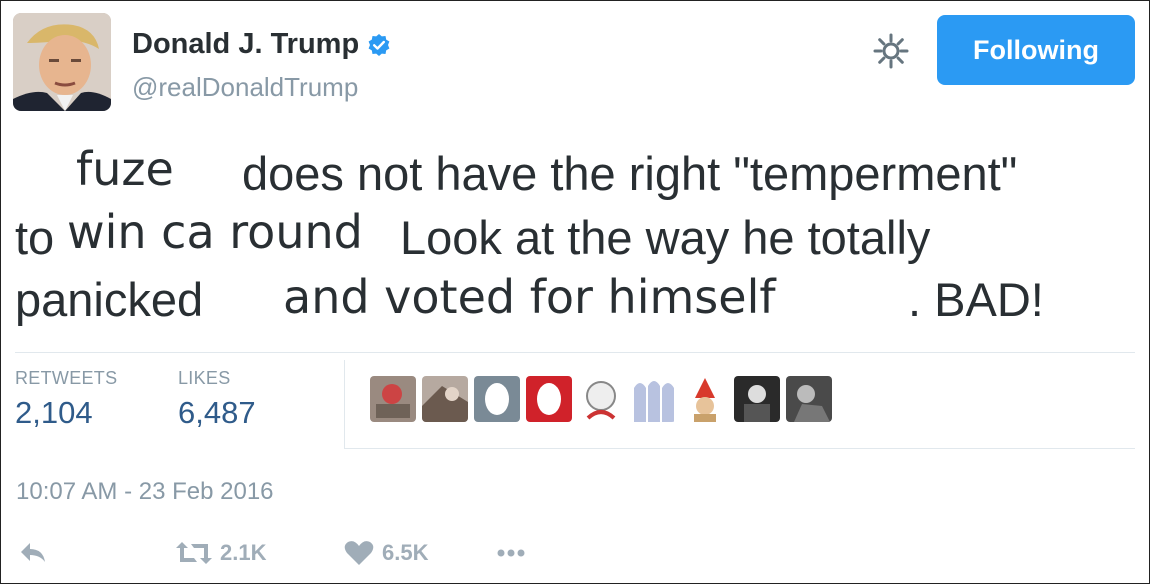 The width and height of the screenshot is (1150, 584). Describe the element at coordinates (529, 297) in the screenshot. I see `tweet-segment: and voted for himself` at that location.